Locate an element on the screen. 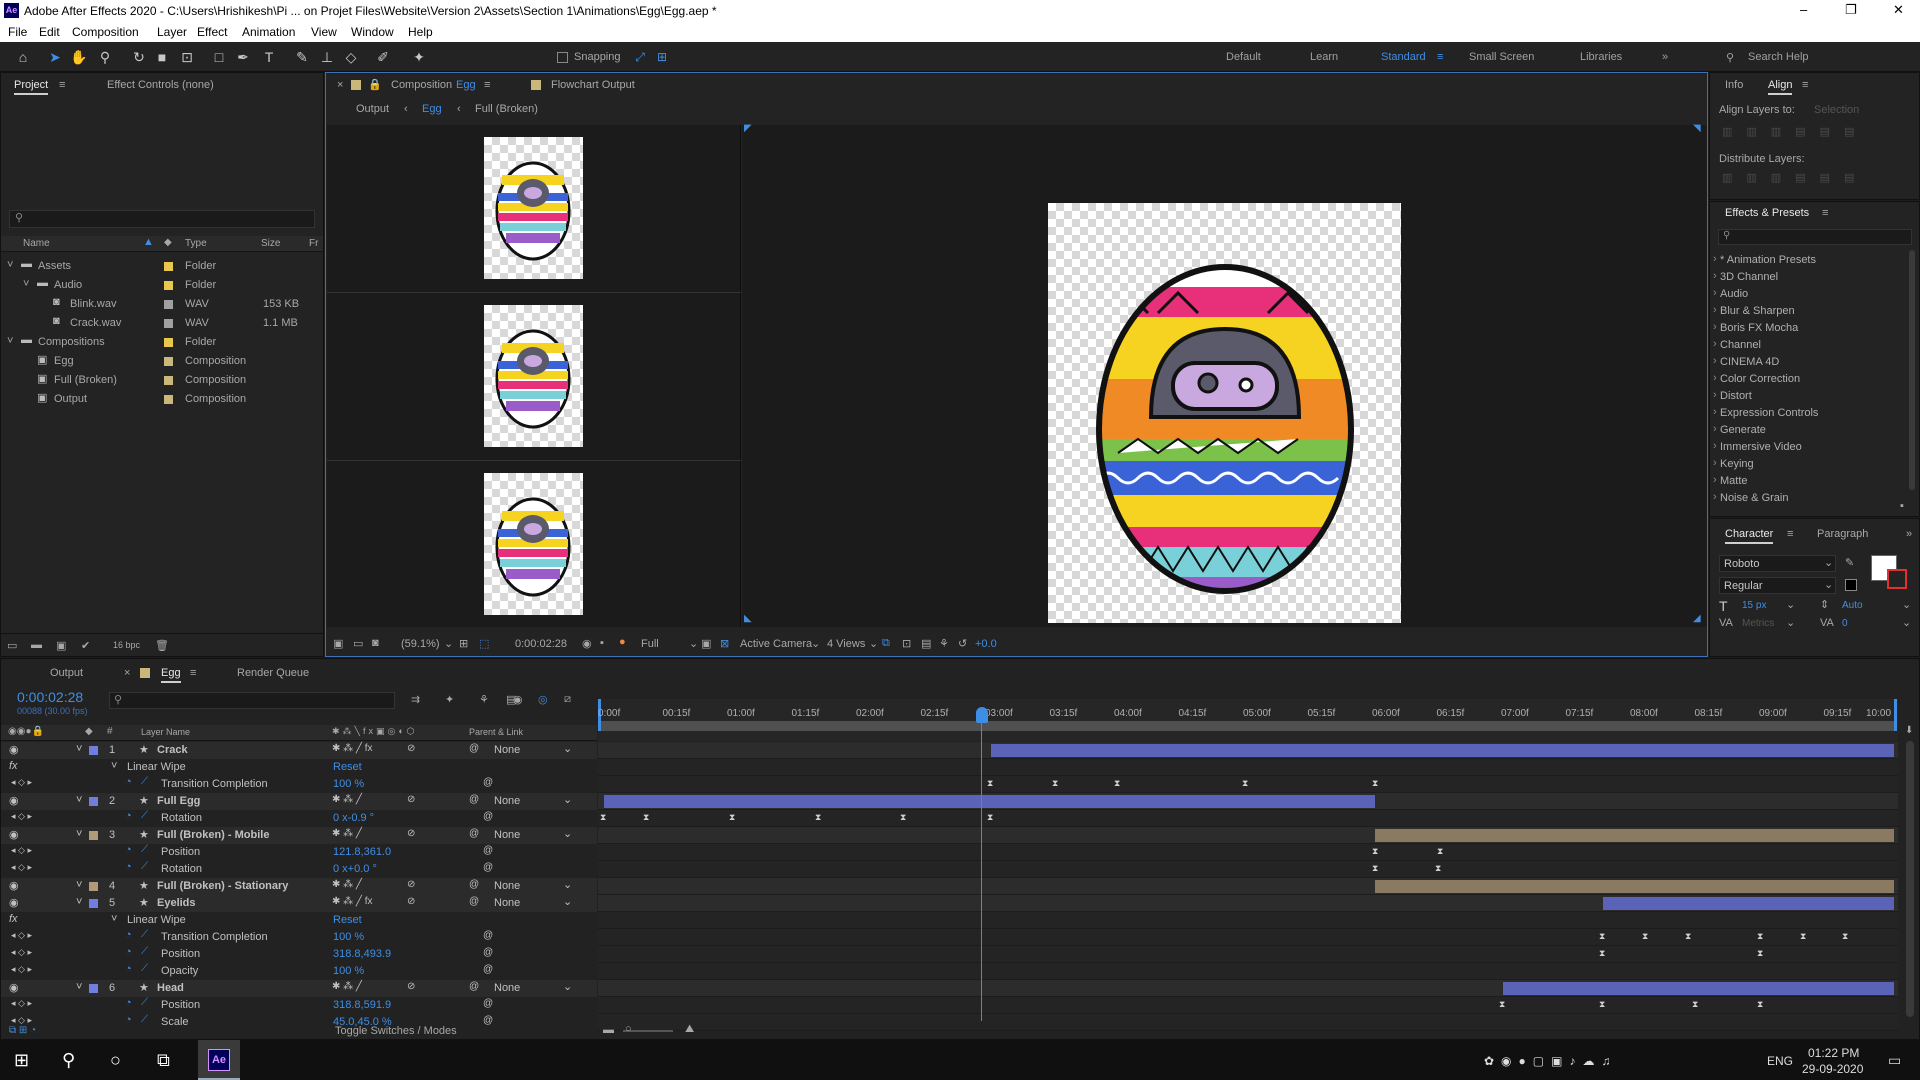 The width and height of the screenshot is (1920, 1080). layer-row: ◉ ˅ 2 ★ Full Egg ✱ ⁂ ╱ ⊘ @ None ⌄ is located at coordinates (299, 801).